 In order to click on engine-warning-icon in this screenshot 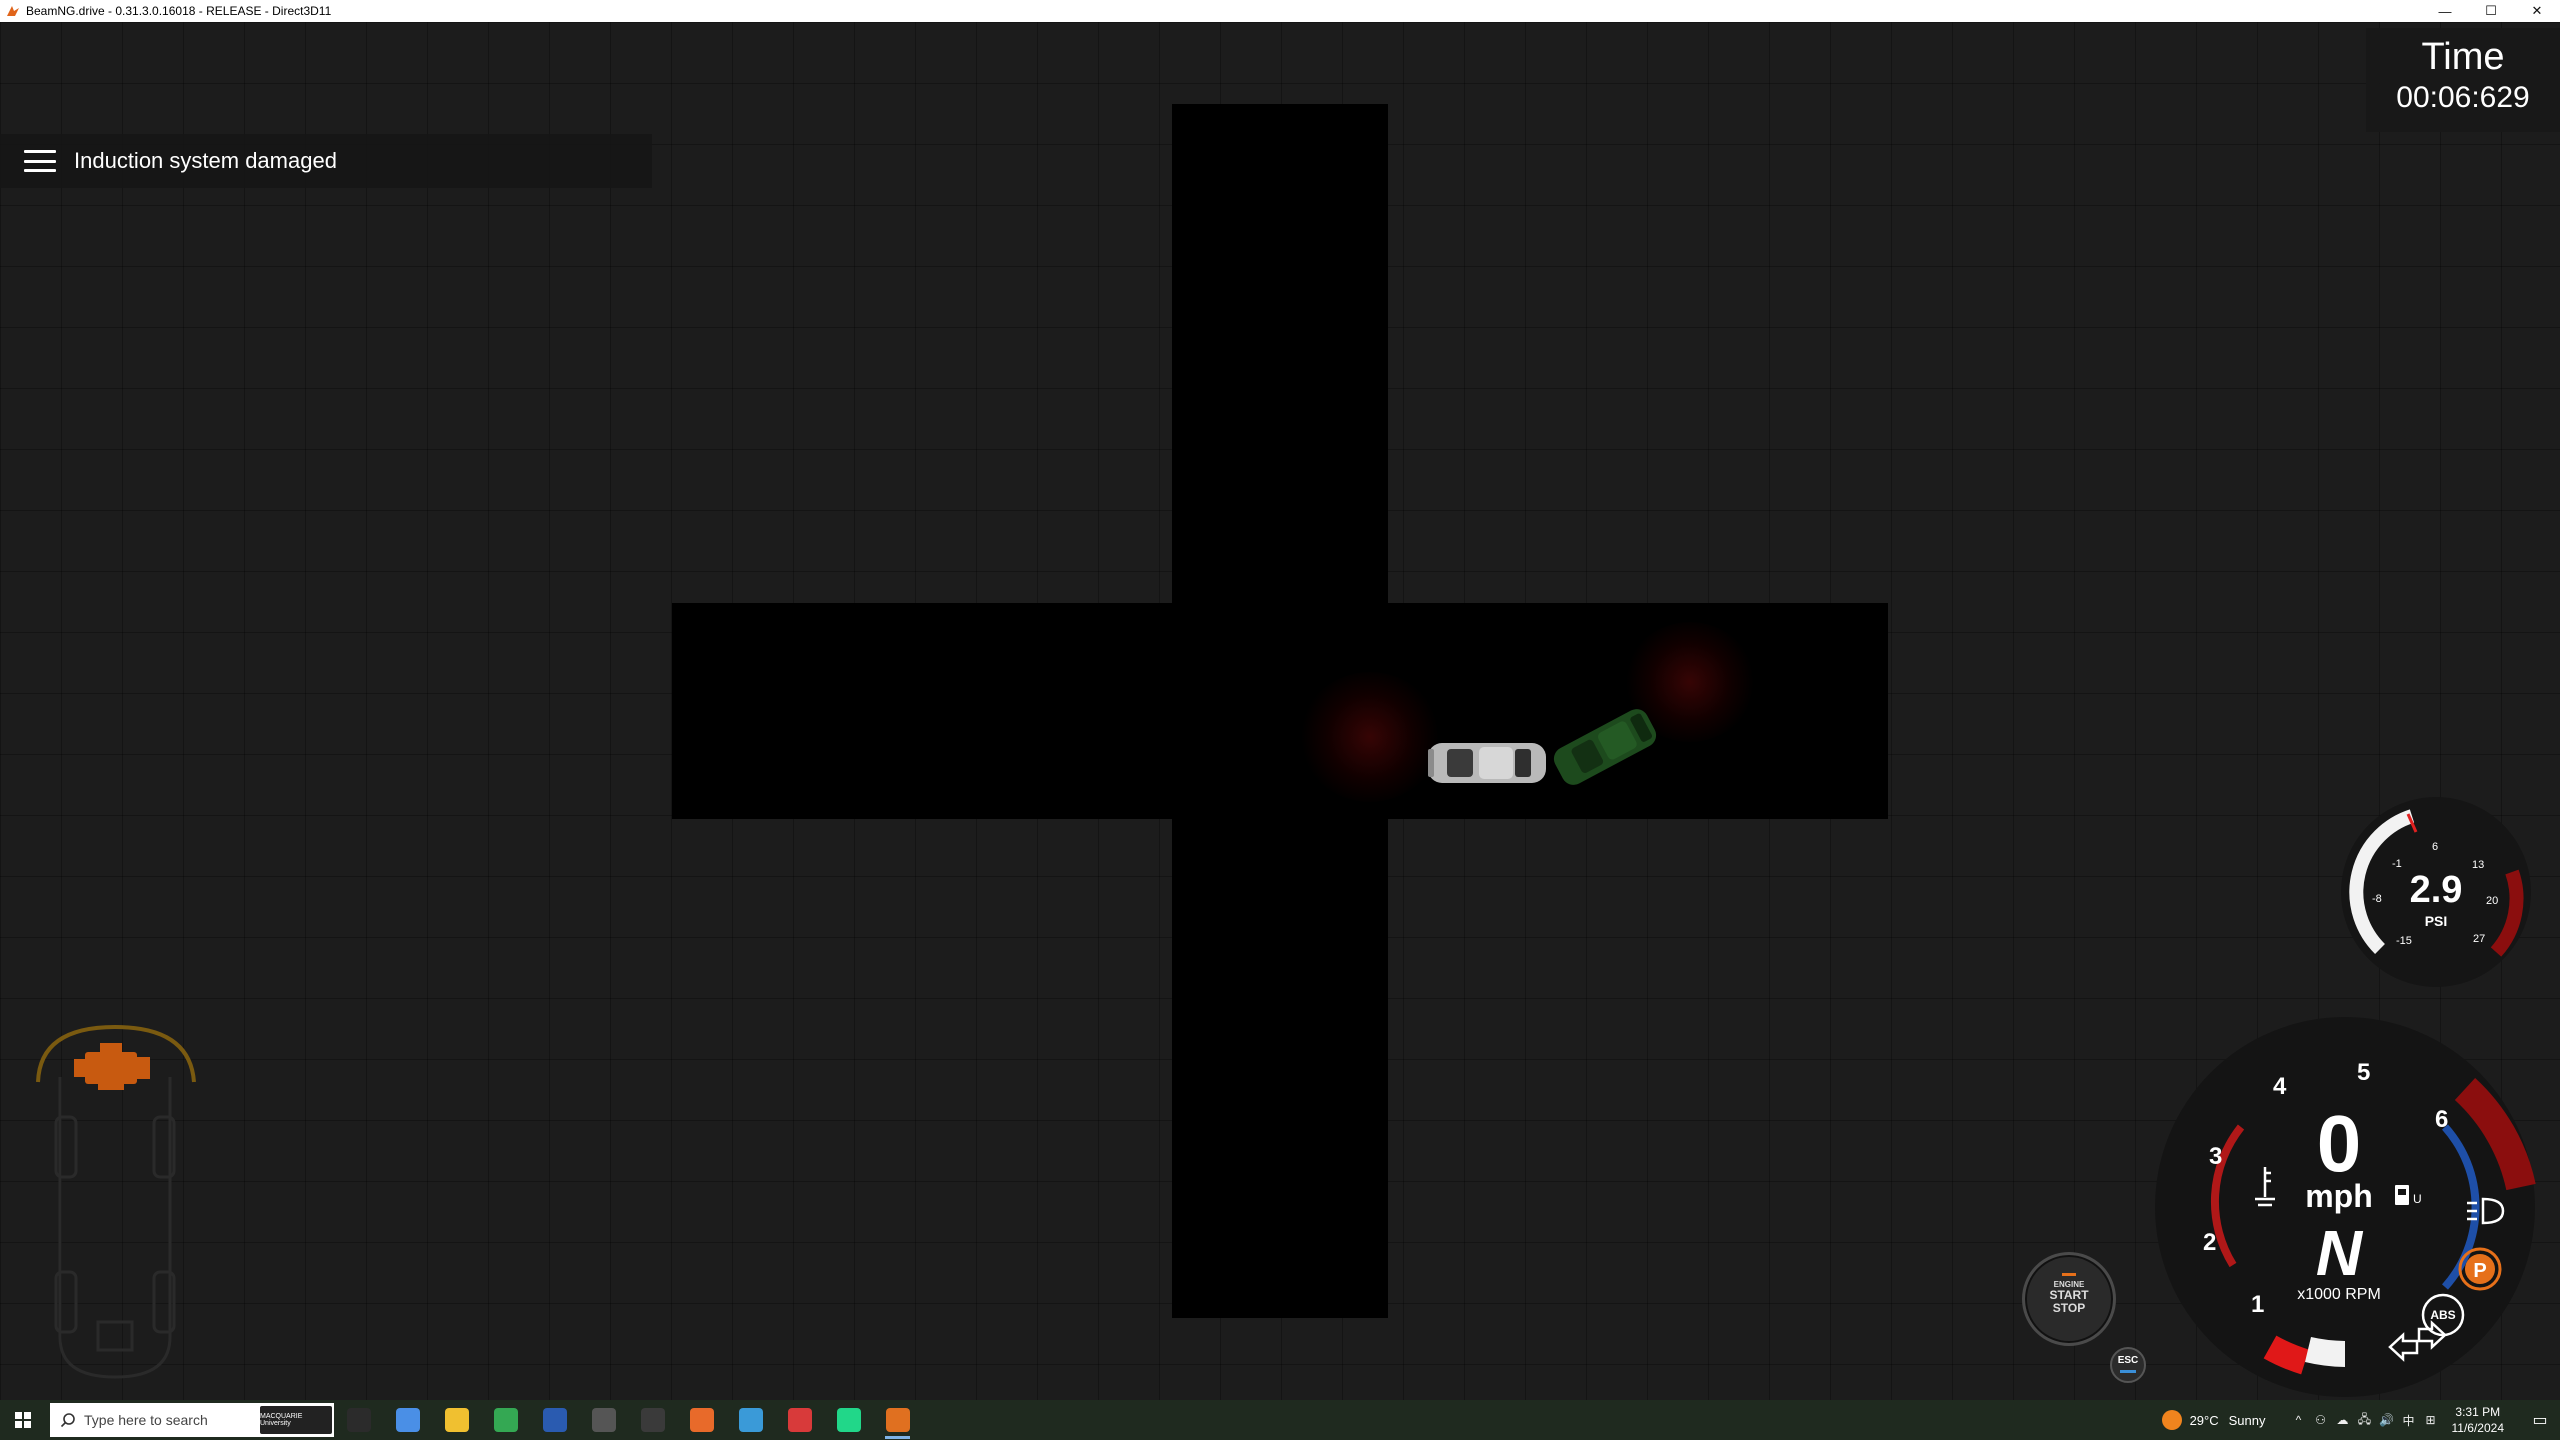, I will do `click(112, 1066)`.